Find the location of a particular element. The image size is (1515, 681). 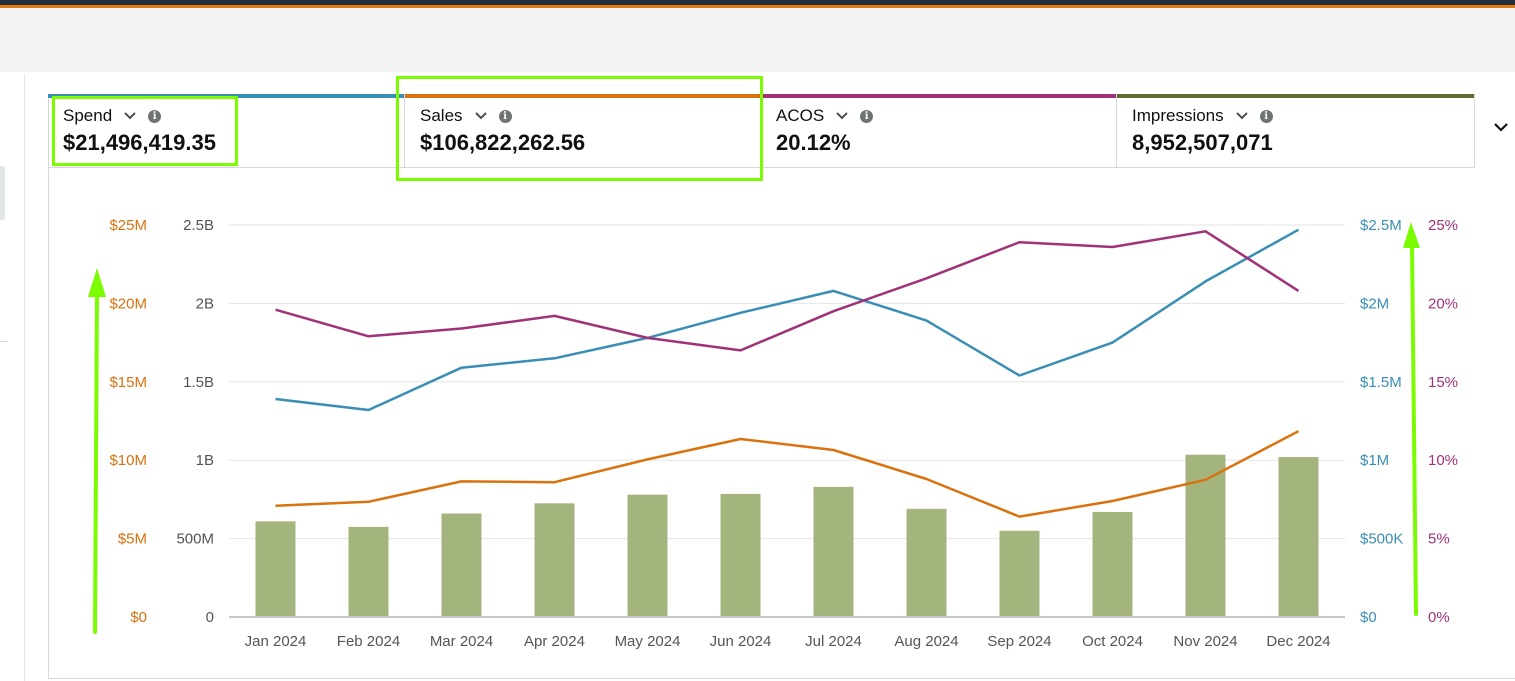

sales-axis-tick-label: $20M is located at coordinates (128, 303).